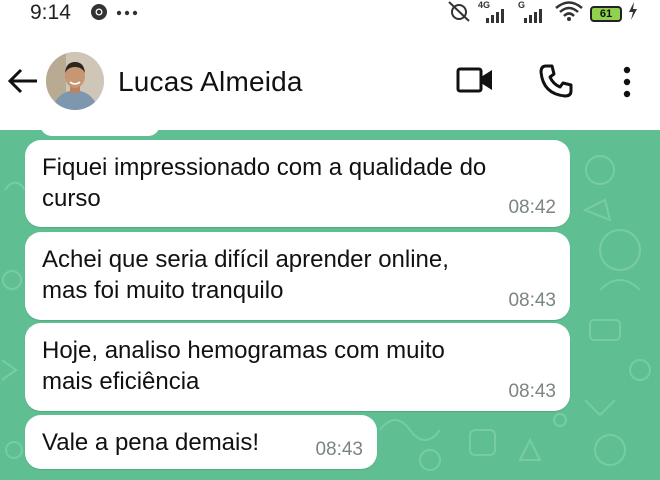 The image size is (660, 480). Describe the element at coordinates (330, 15) in the screenshot. I see `status-bar: 9:14 4G G 61` at that location.